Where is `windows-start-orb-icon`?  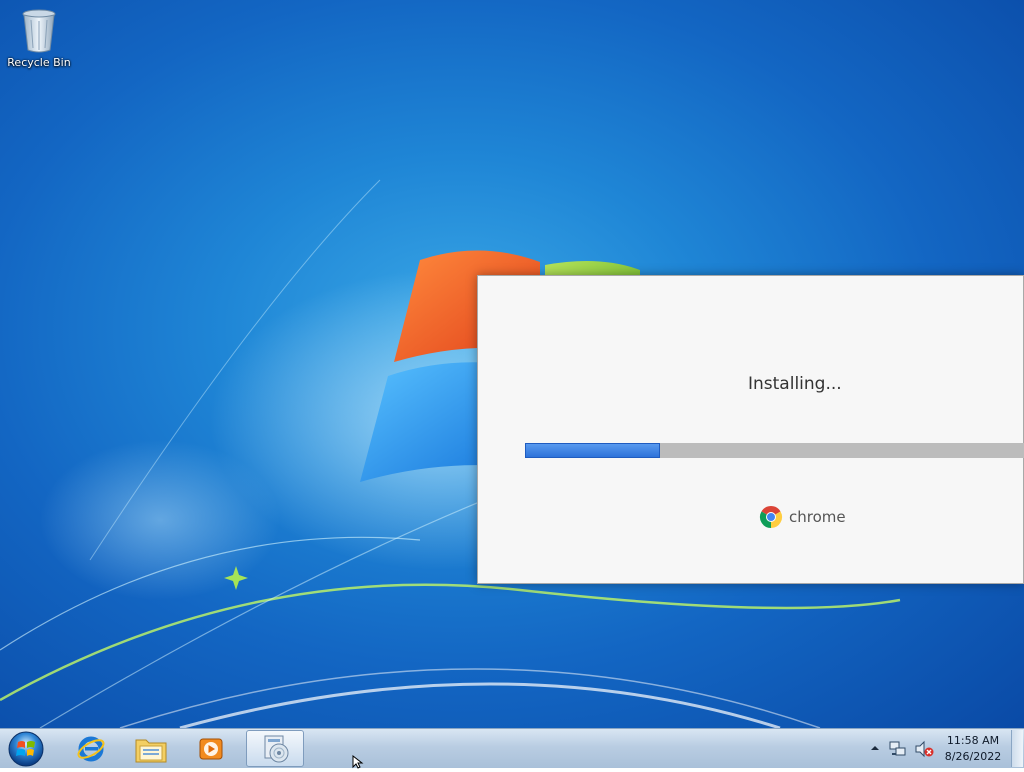
windows-start-orb-icon is located at coordinates (26, 749).